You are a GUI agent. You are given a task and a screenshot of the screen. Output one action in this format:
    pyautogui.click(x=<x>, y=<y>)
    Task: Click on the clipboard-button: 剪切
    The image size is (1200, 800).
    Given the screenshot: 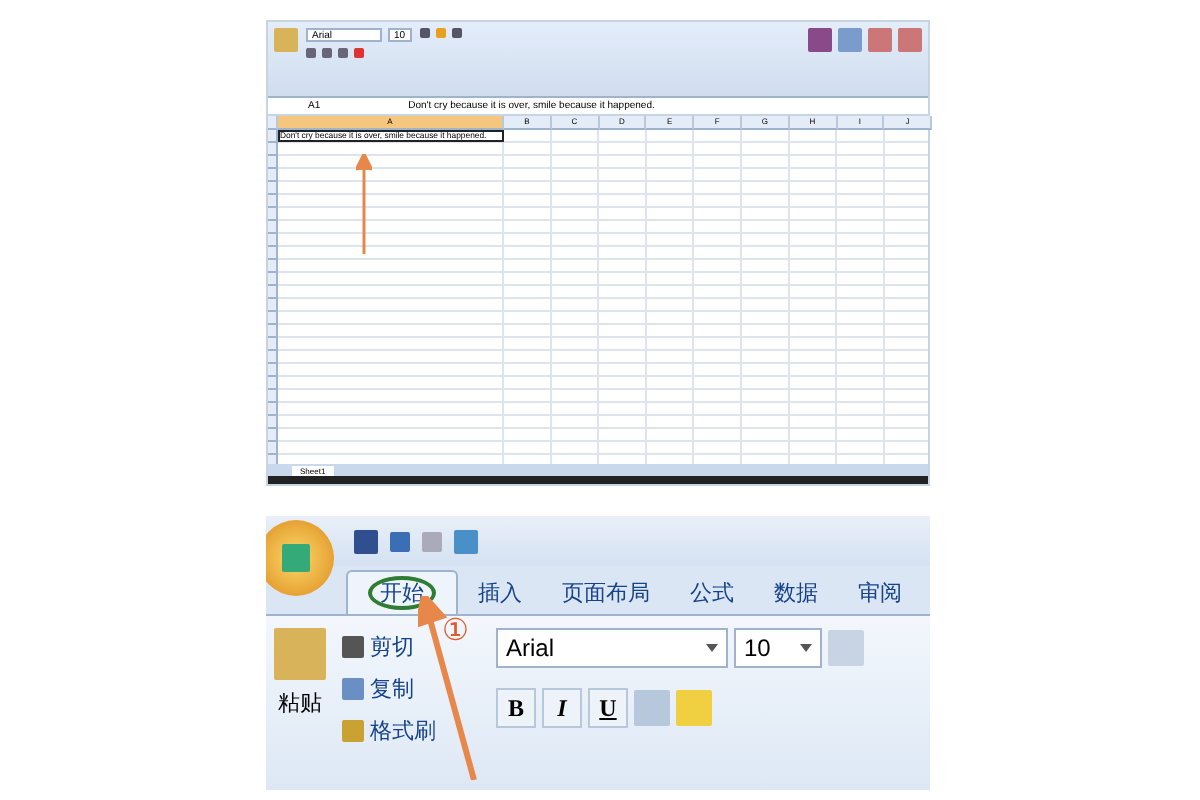 What is the action you would take?
    pyautogui.click(x=389, y=646)
    